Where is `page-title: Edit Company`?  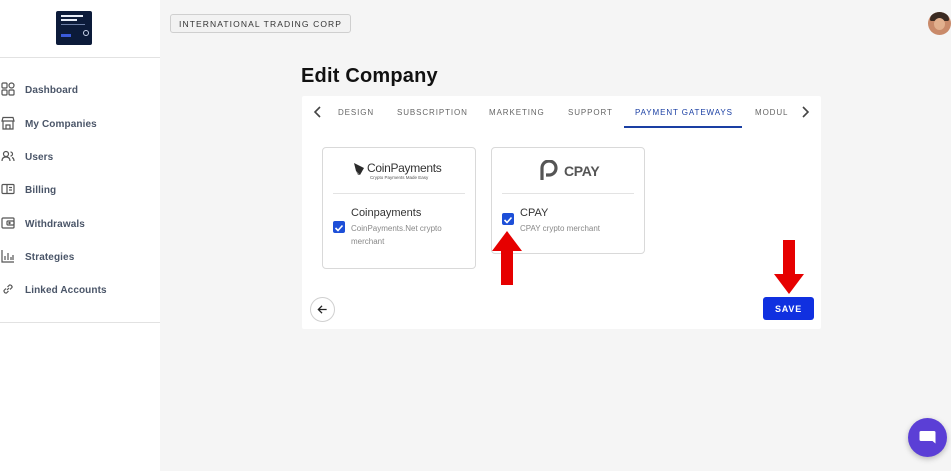 page-title: Edit Company is located at coordinates (369, 76).